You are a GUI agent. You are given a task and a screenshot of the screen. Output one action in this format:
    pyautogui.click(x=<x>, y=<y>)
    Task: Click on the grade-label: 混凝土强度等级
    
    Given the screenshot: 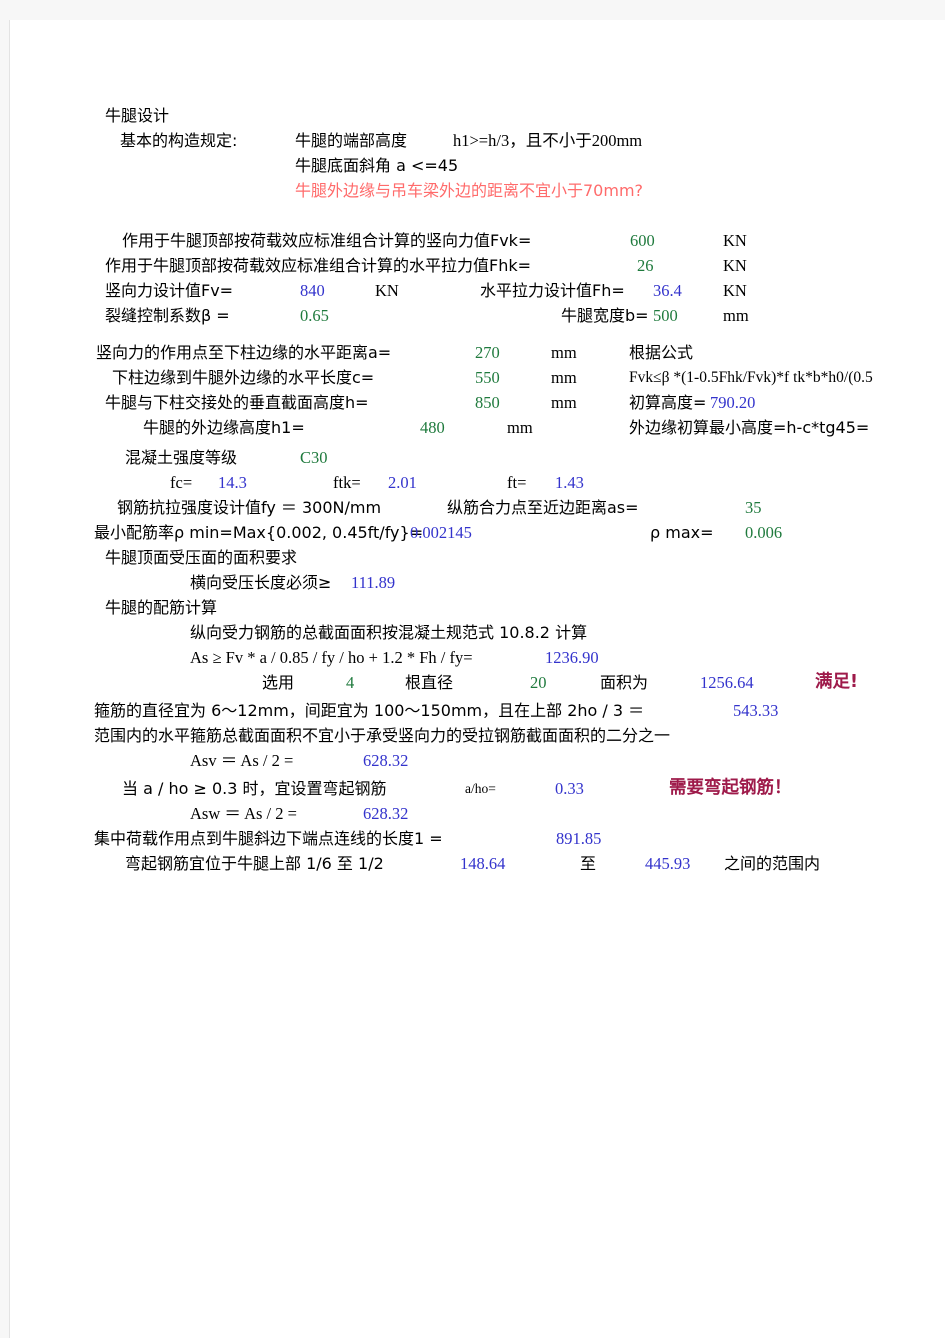 What is the action you would take?
    pyautogui.click(x=181, y=457)
    